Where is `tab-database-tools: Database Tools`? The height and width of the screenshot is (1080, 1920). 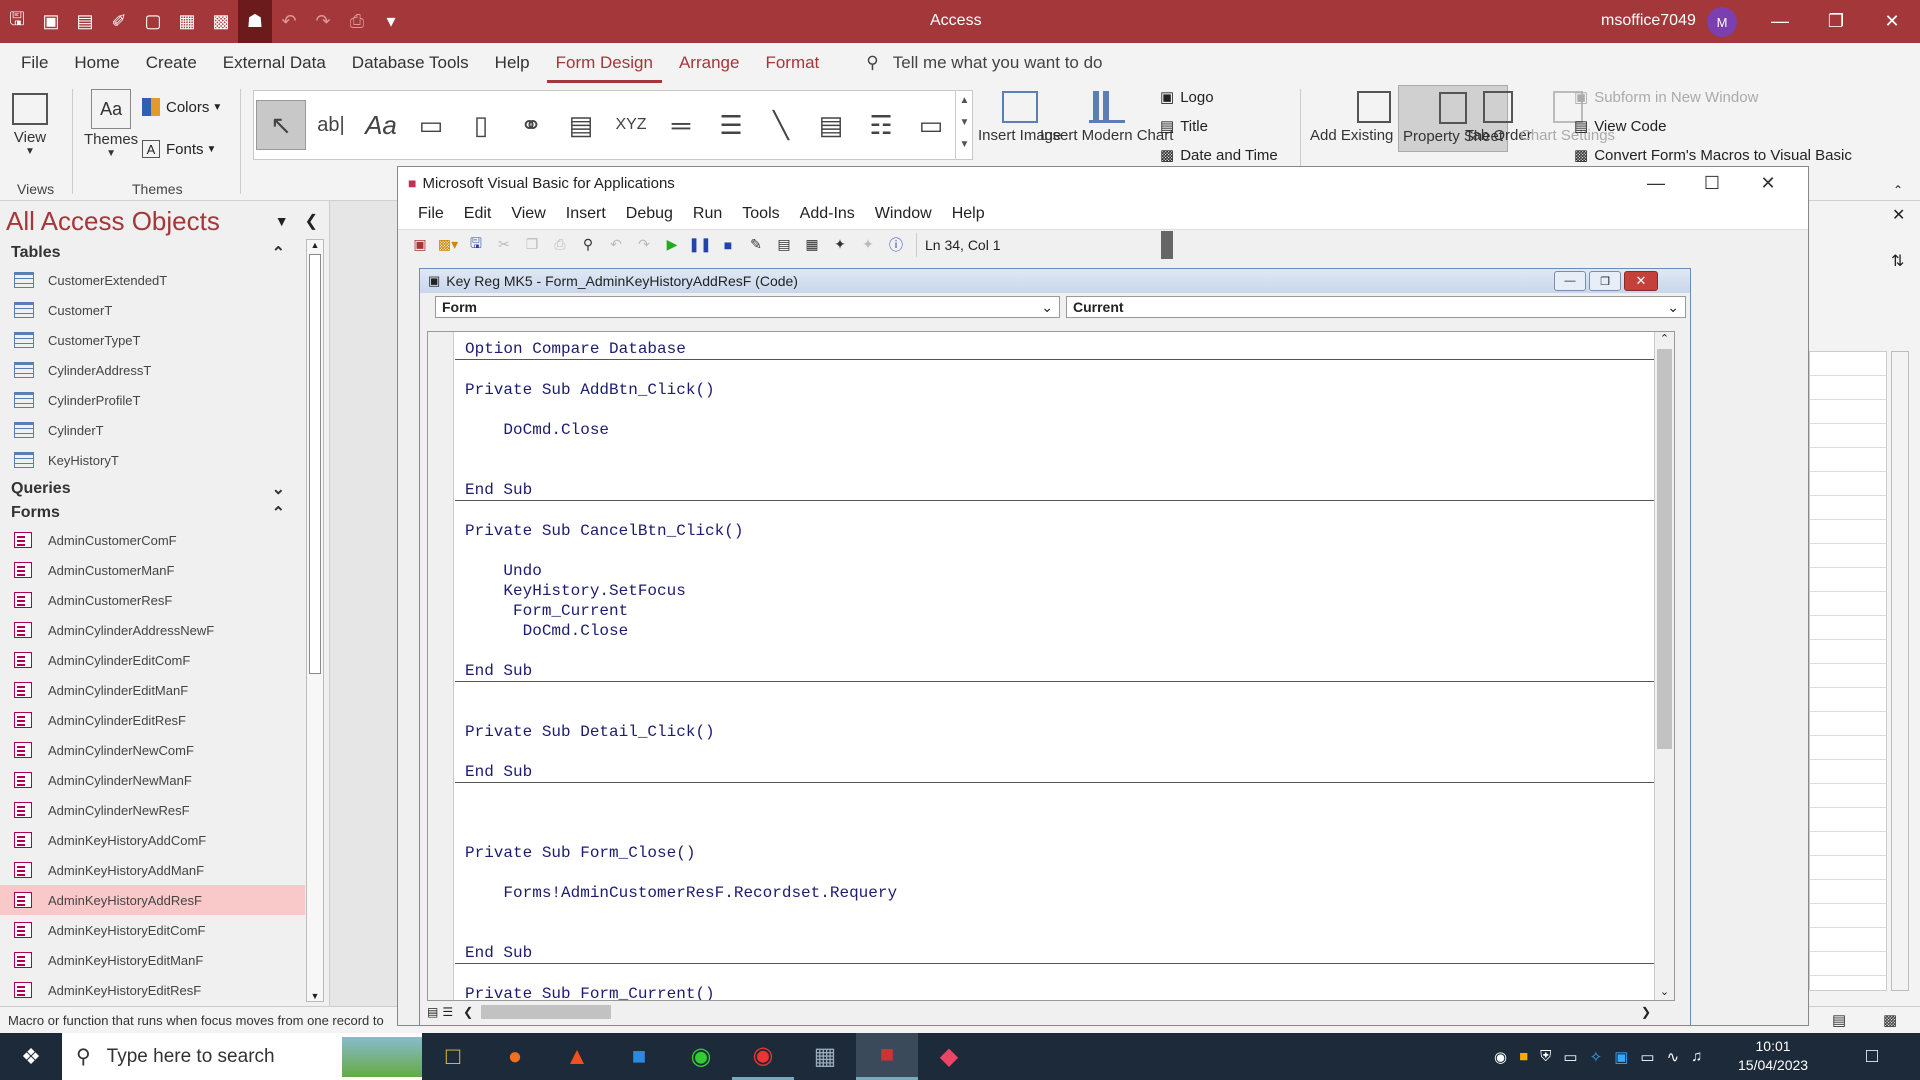
tab-database-tools: Database Tools is located at coordinates (410, 63).